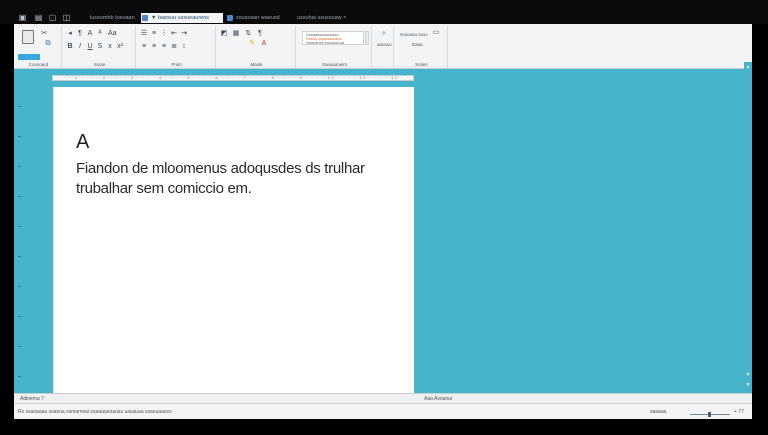 The height and width of the screenshot is (435, 768). I want to click on scroll-up-icon: ▲, so click(748, 67).